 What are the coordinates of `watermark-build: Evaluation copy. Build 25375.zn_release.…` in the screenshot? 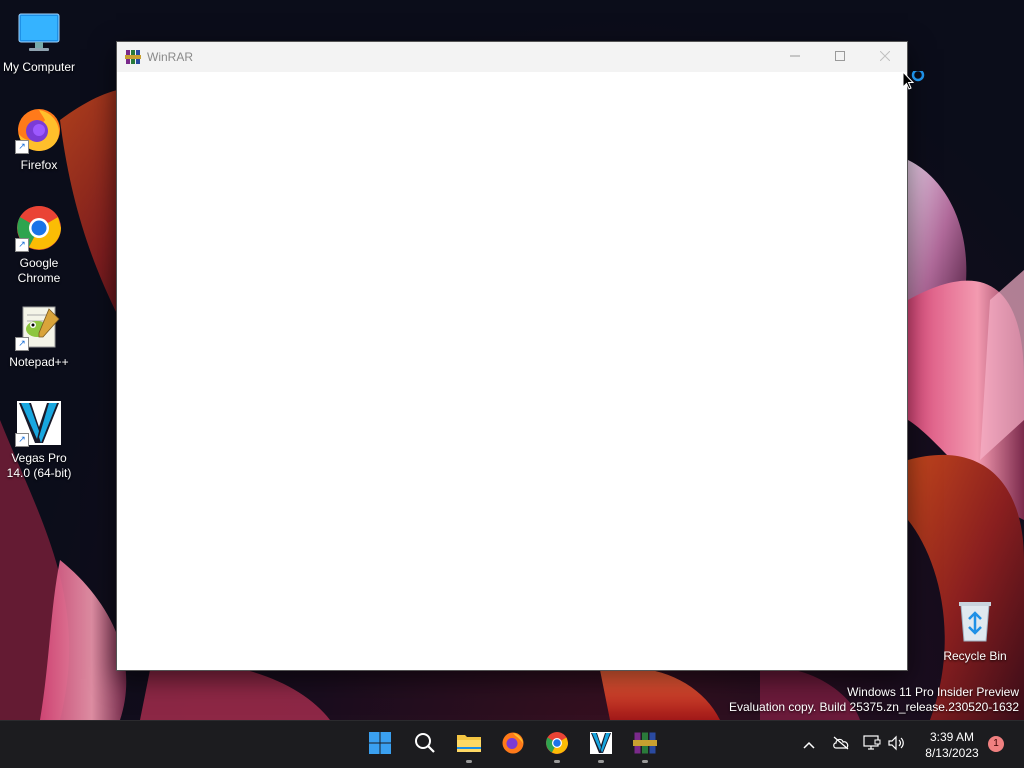 It's located at (874, 707).